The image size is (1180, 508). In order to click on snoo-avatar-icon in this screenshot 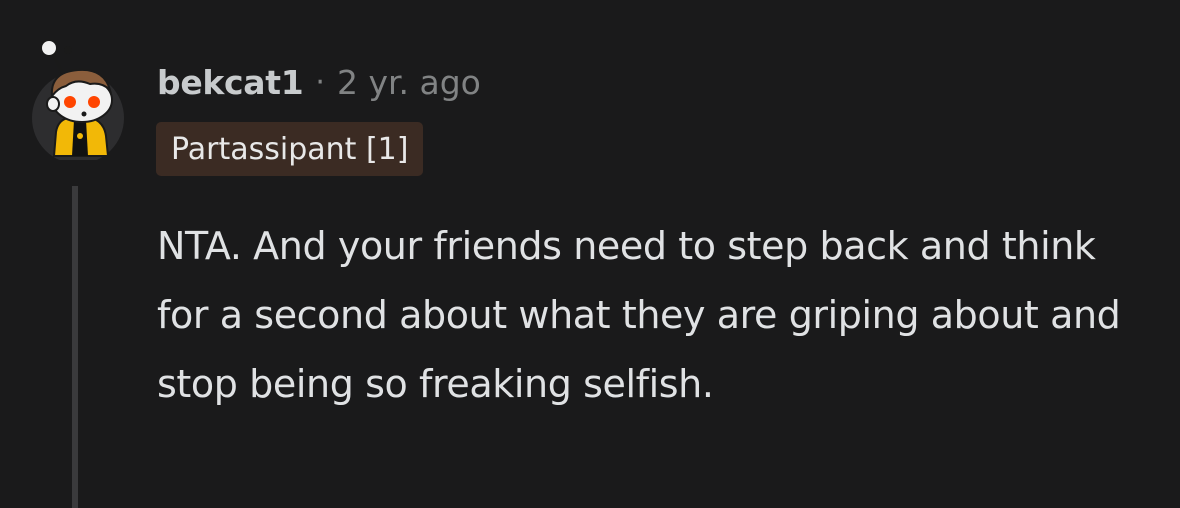, I will do `click(78, 101)`.